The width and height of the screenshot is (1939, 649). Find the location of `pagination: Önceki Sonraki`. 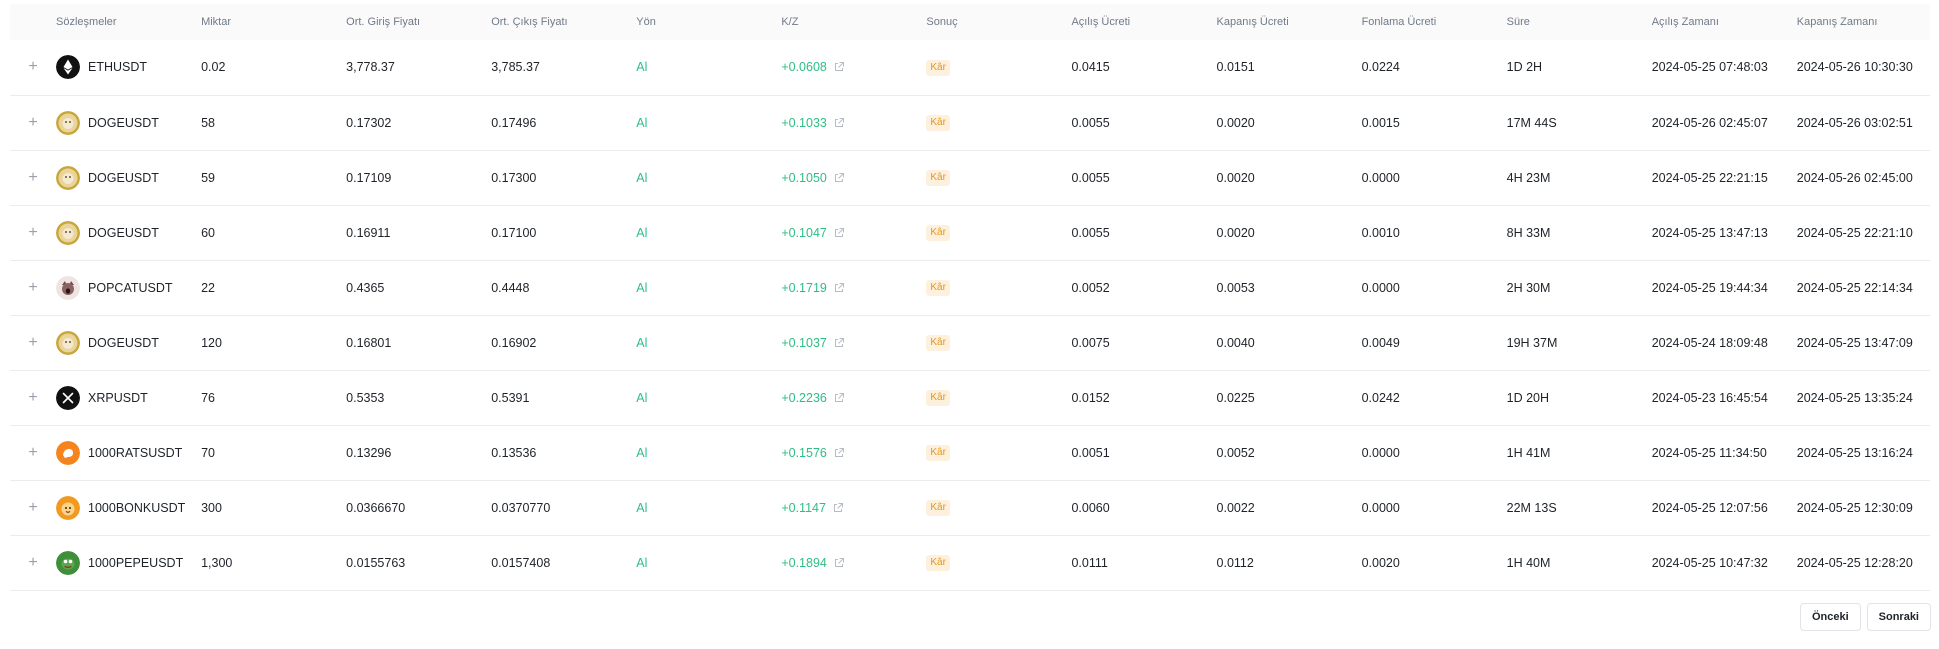

pagination: Önceki Sonraki is located at coordinates (1865, 617).